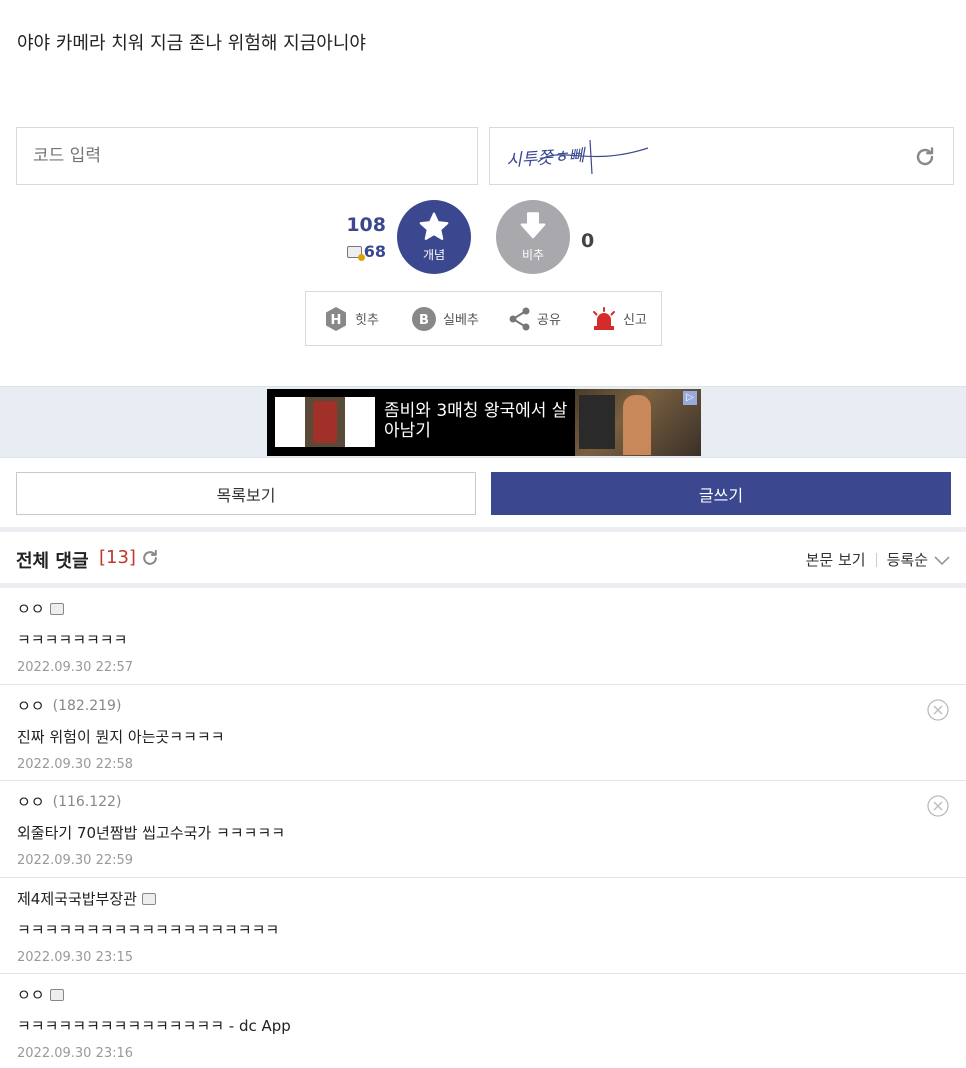  I want to click on ad-banner: 좀비와 3매칭 왕국에서 살아남기 ▷, so click(484, 422).